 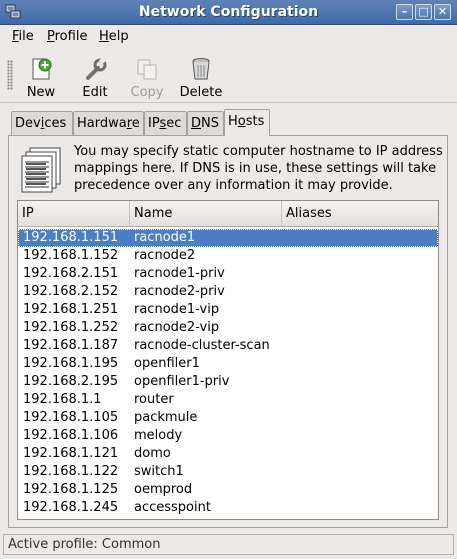 I want to click on menu-file-label: ile, so click(x=26, y=36).